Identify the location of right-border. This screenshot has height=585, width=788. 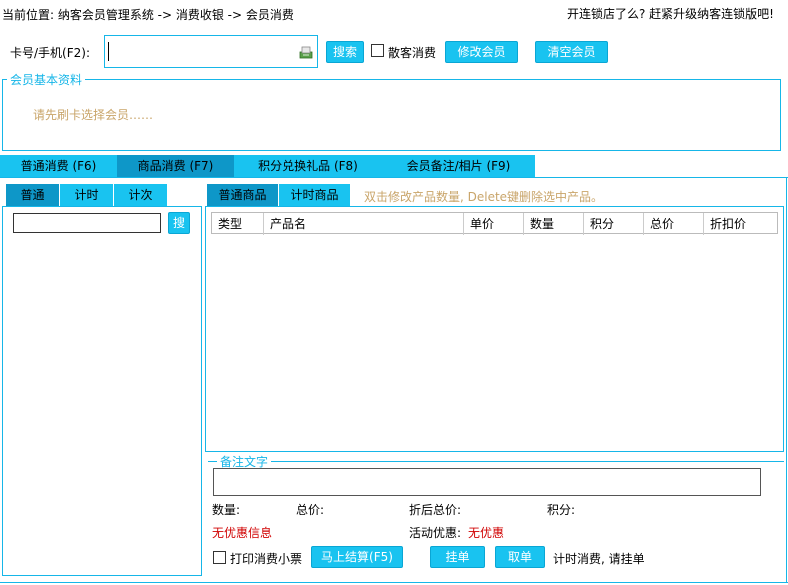
(786, 380).